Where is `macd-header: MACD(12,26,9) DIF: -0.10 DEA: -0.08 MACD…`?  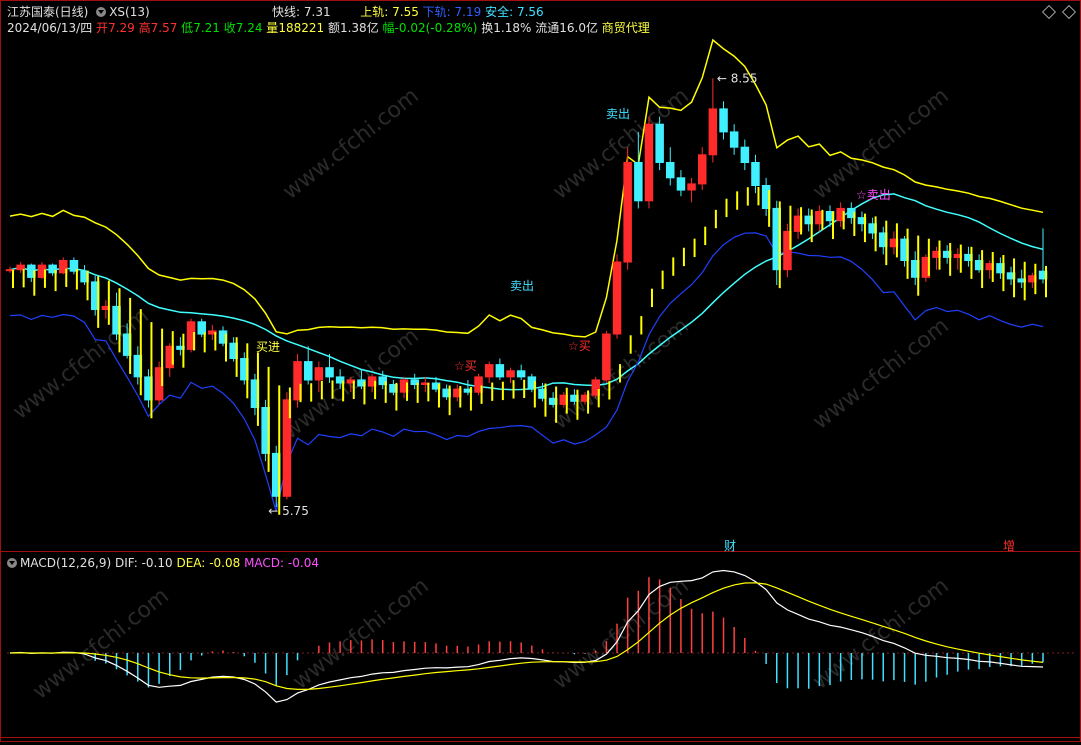 macd-header: MACD(12,26,9) DIF: -0.10 DEA: -0.08 MACD… is located at coordinates (163, 563).